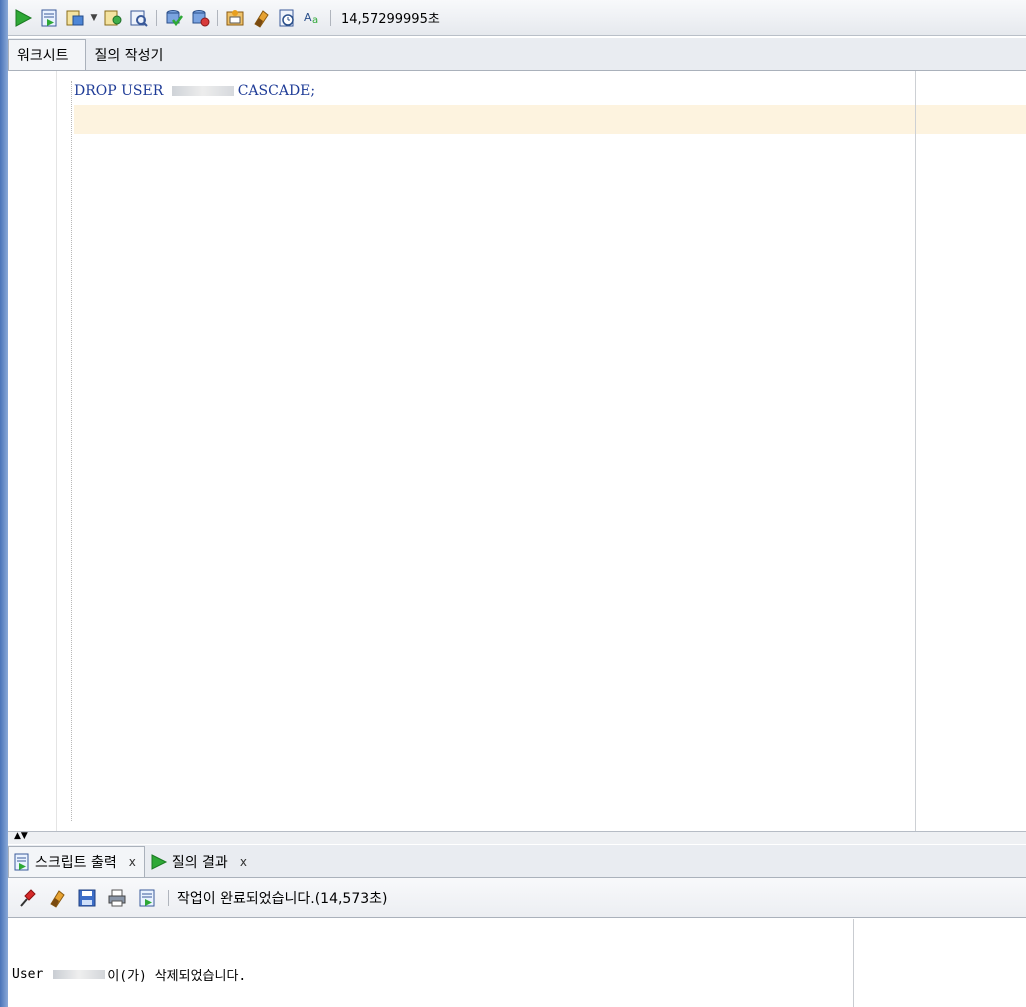 The height and width of the screenshot is (1007, 1026). I want to click on output-suffix: 이(가) 삭제되었습니다., so click(177, 976).